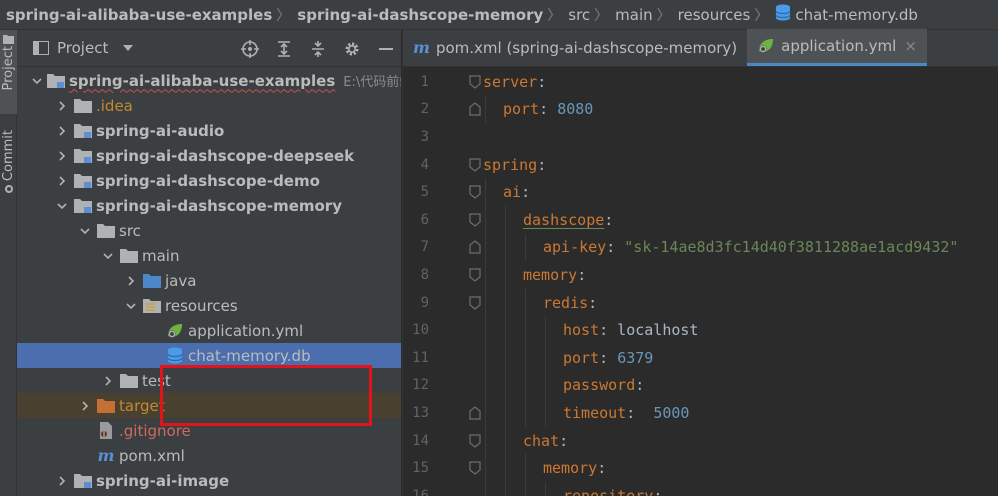  I want to click on tab-pom-xml: m pom.xml (spring-ai-dashscope-memory), so click(575, 47).